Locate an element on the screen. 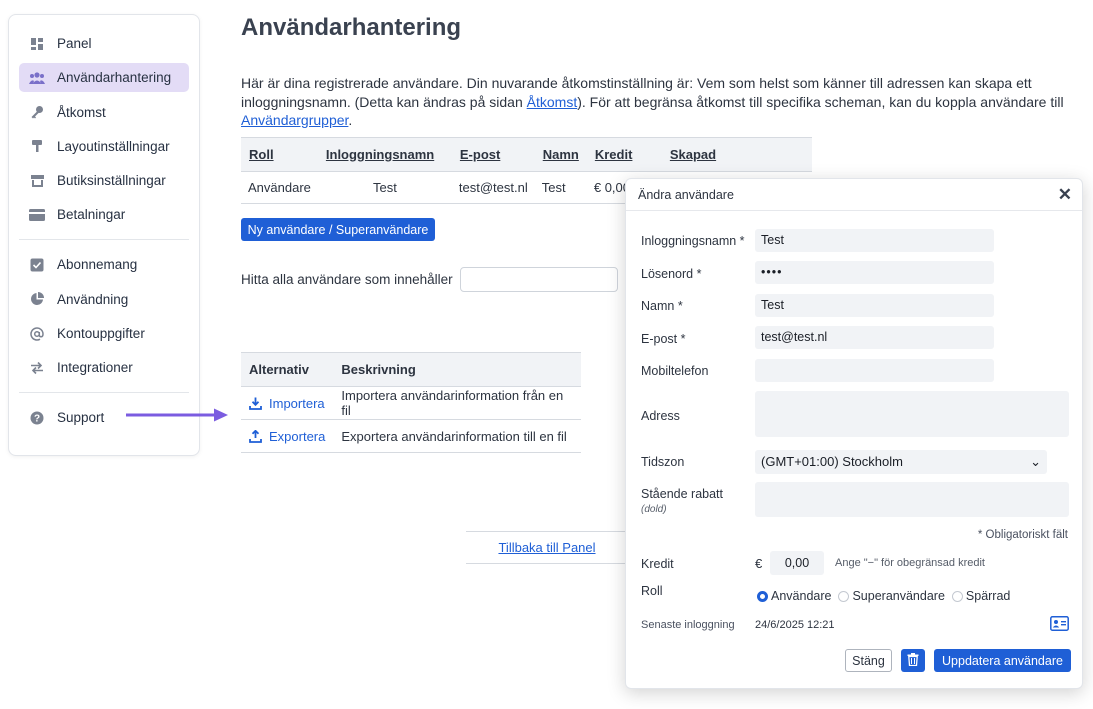  radio-label: Spärrad is located at coordinates (988, 596).